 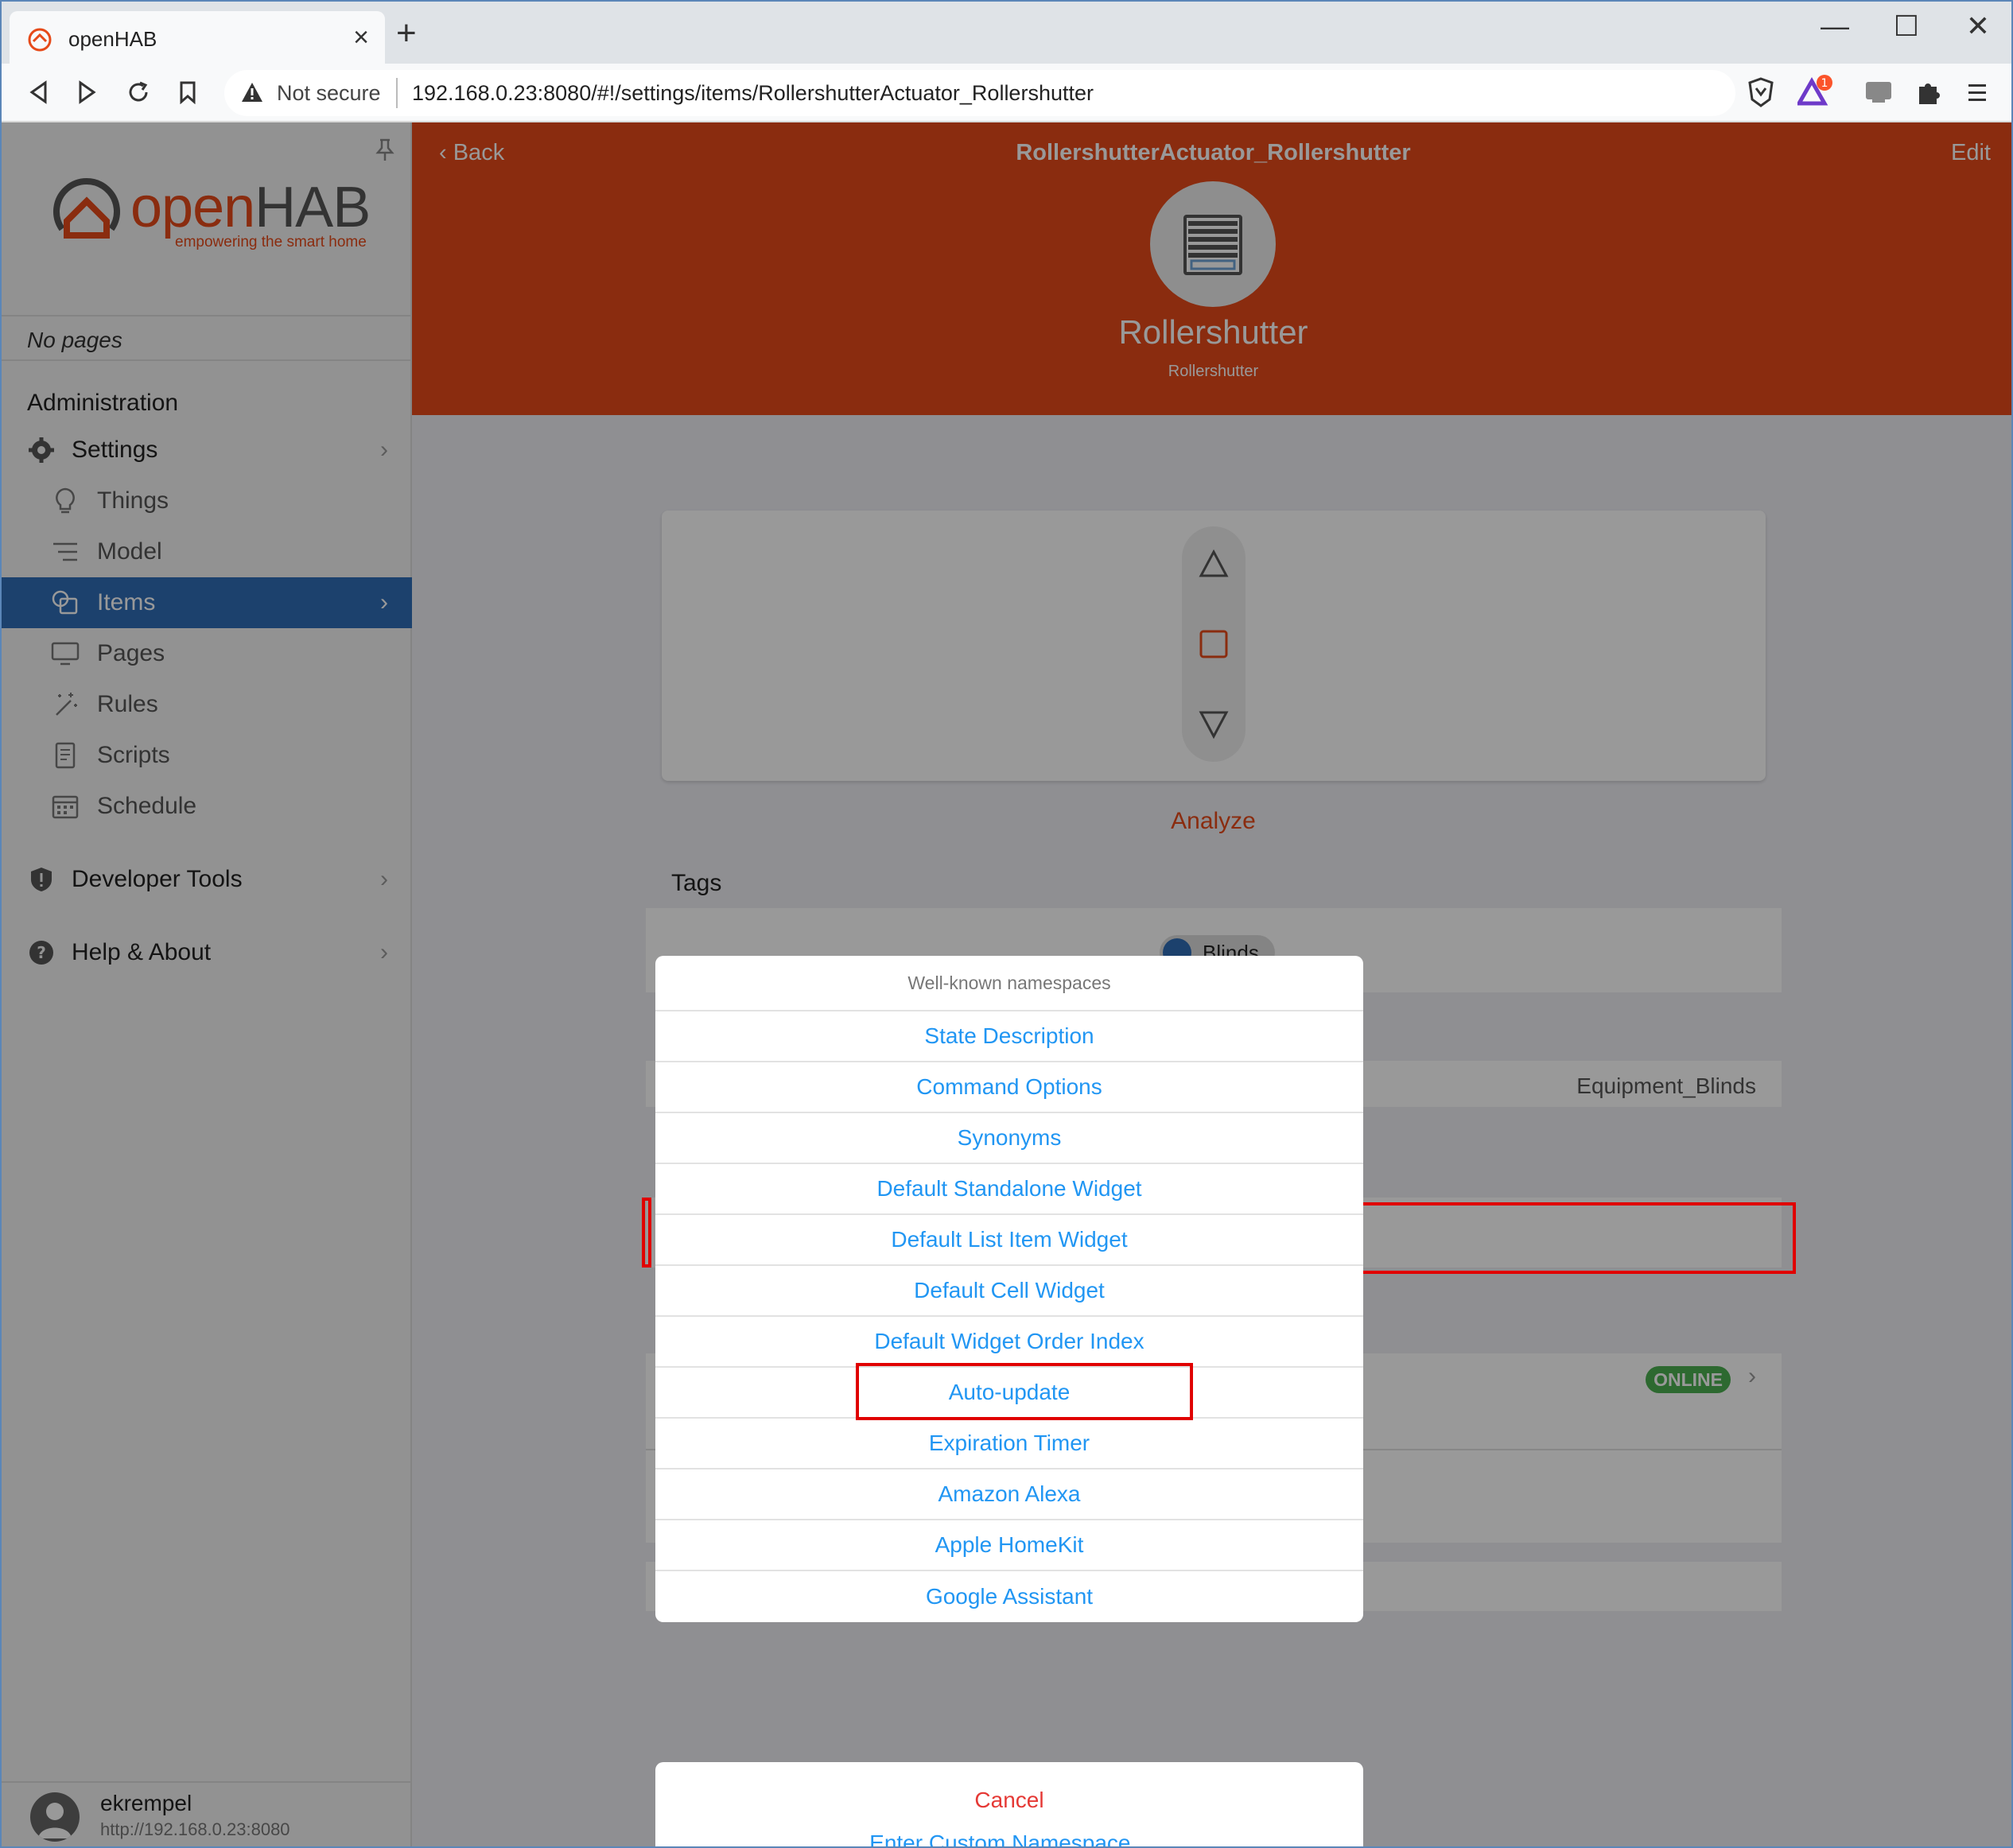 I want to click on namespace-state-description-button: State Description, so click(x=1009, y=1036).